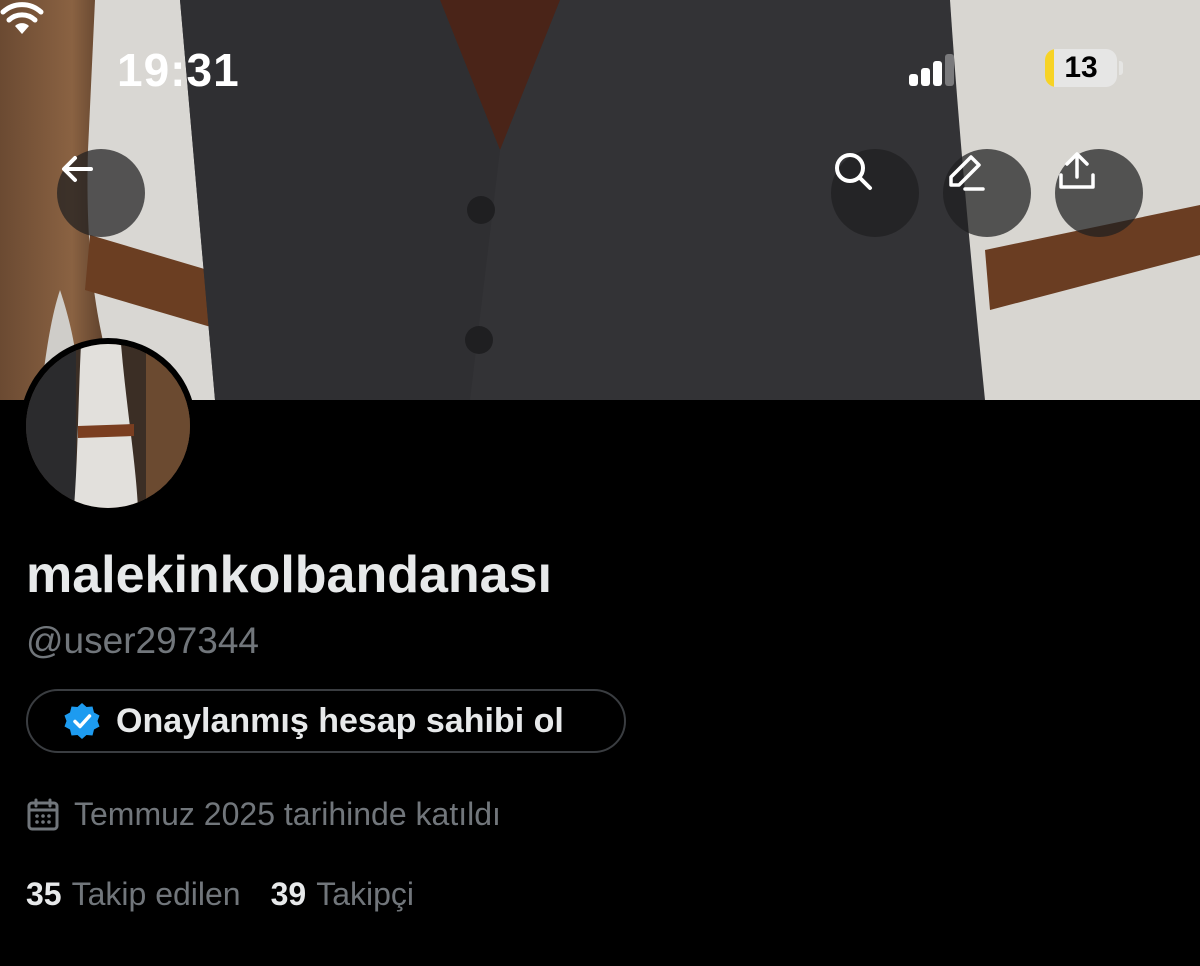 The image size is (1200, 966). What do you see at coordinates (43, 814) in the screenshot?
I see `calendar-icon` at bounding box center [43, 814].